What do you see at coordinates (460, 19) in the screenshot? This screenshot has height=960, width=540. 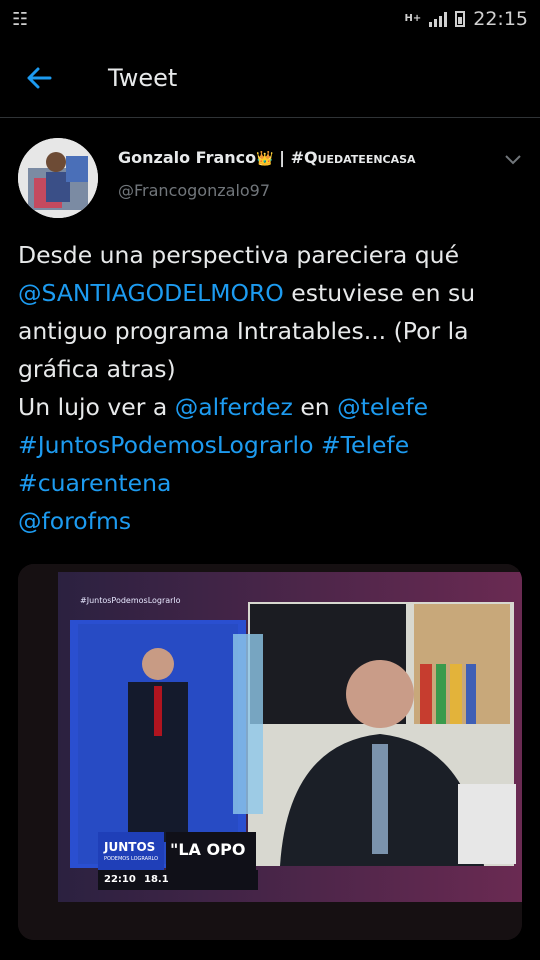 I see `battery-icon` at bounding box center [460, 19].